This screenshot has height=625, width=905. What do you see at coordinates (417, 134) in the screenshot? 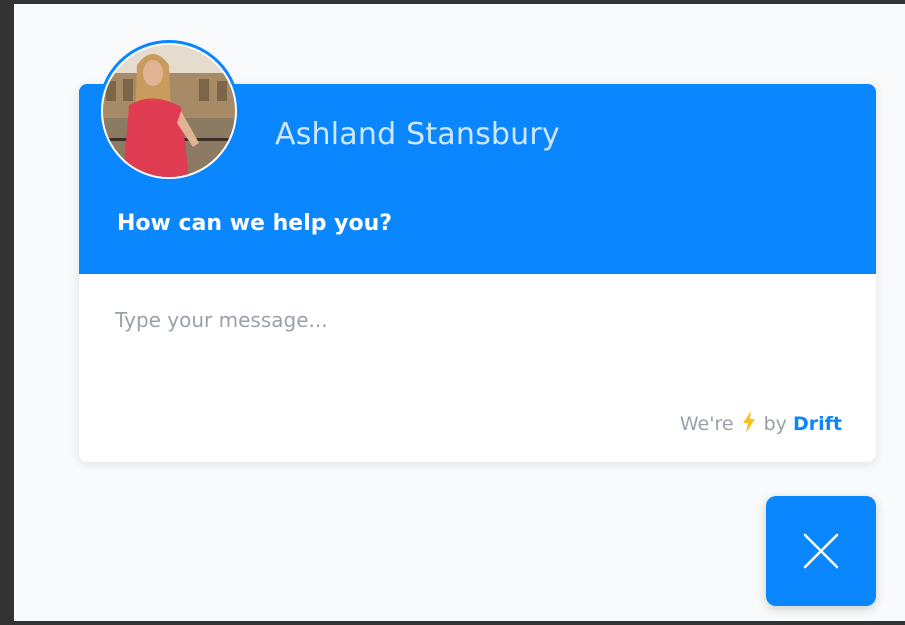
I see `agent-name: Ashland Stansbury` at bounding box center [417, 134].